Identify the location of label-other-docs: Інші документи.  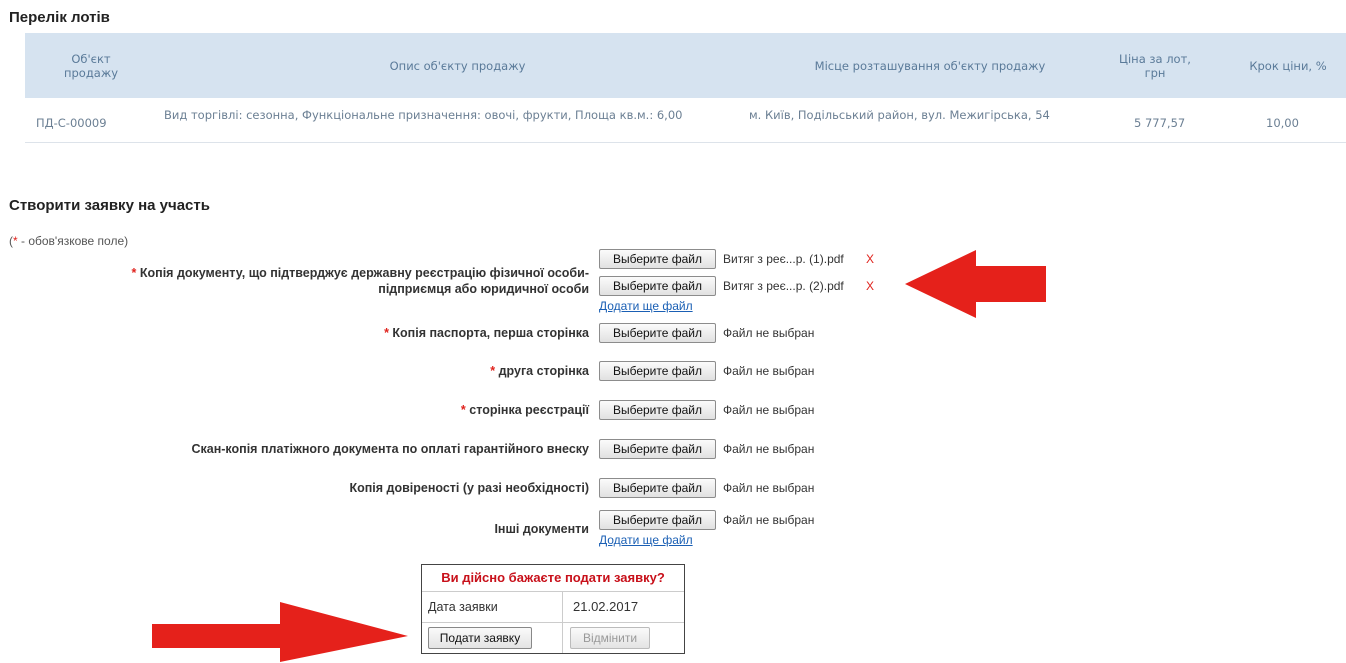
(541, 529).